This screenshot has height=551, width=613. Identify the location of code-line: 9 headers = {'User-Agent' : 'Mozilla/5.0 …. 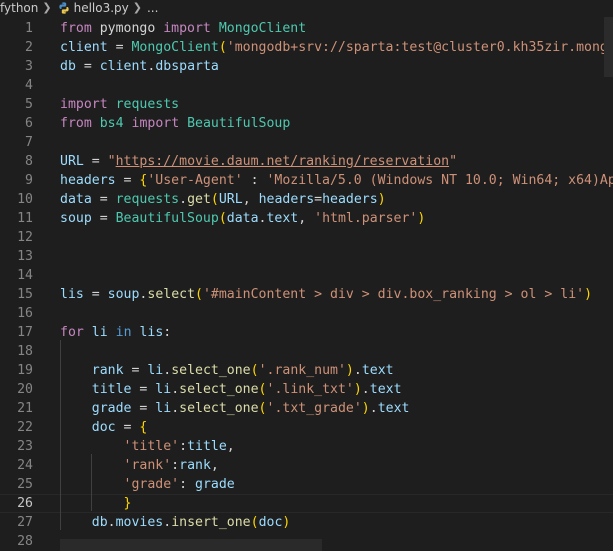
(306, 180).